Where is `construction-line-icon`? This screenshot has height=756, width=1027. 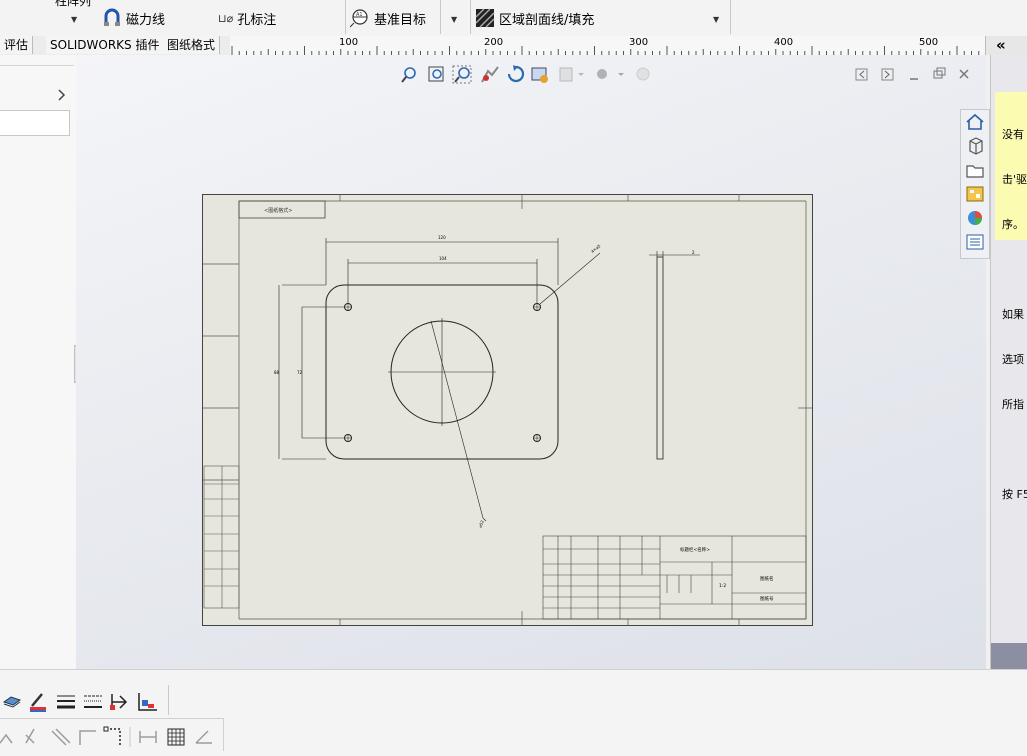
construction-line-icon is located at coordinates (112, 735).